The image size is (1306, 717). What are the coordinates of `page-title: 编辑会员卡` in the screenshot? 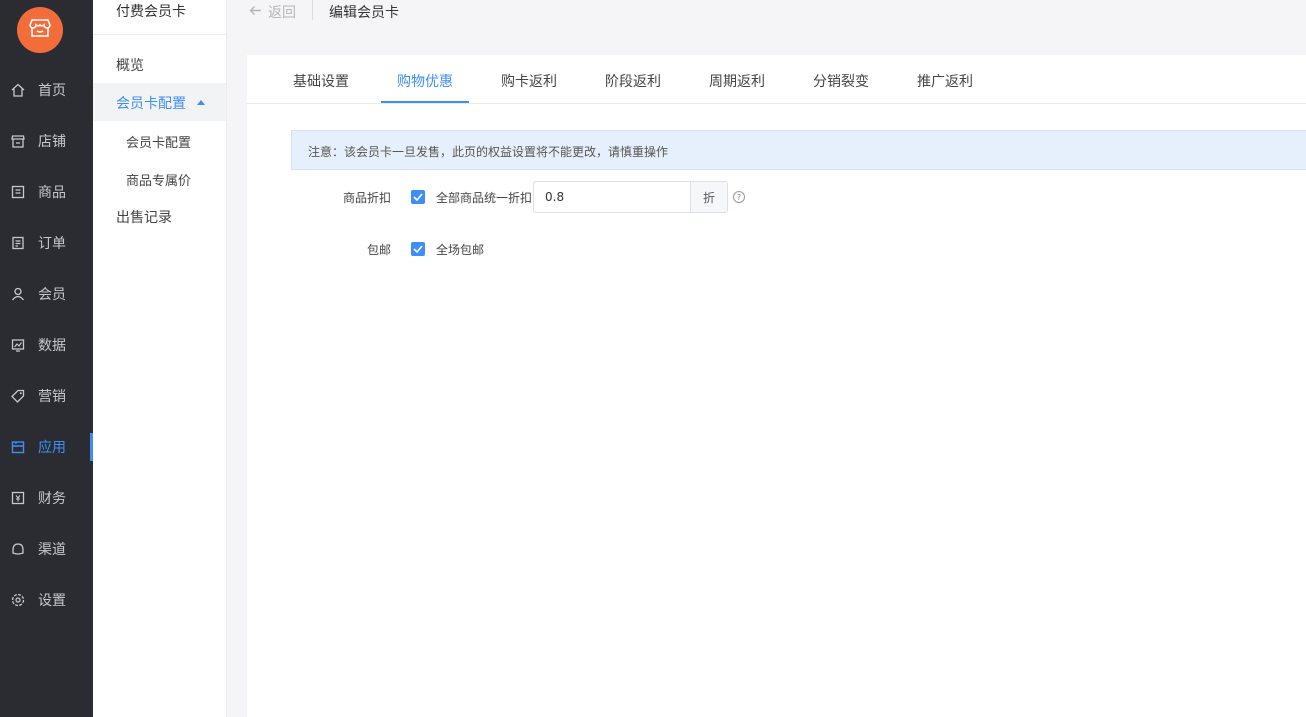 It's located at (364, 13).